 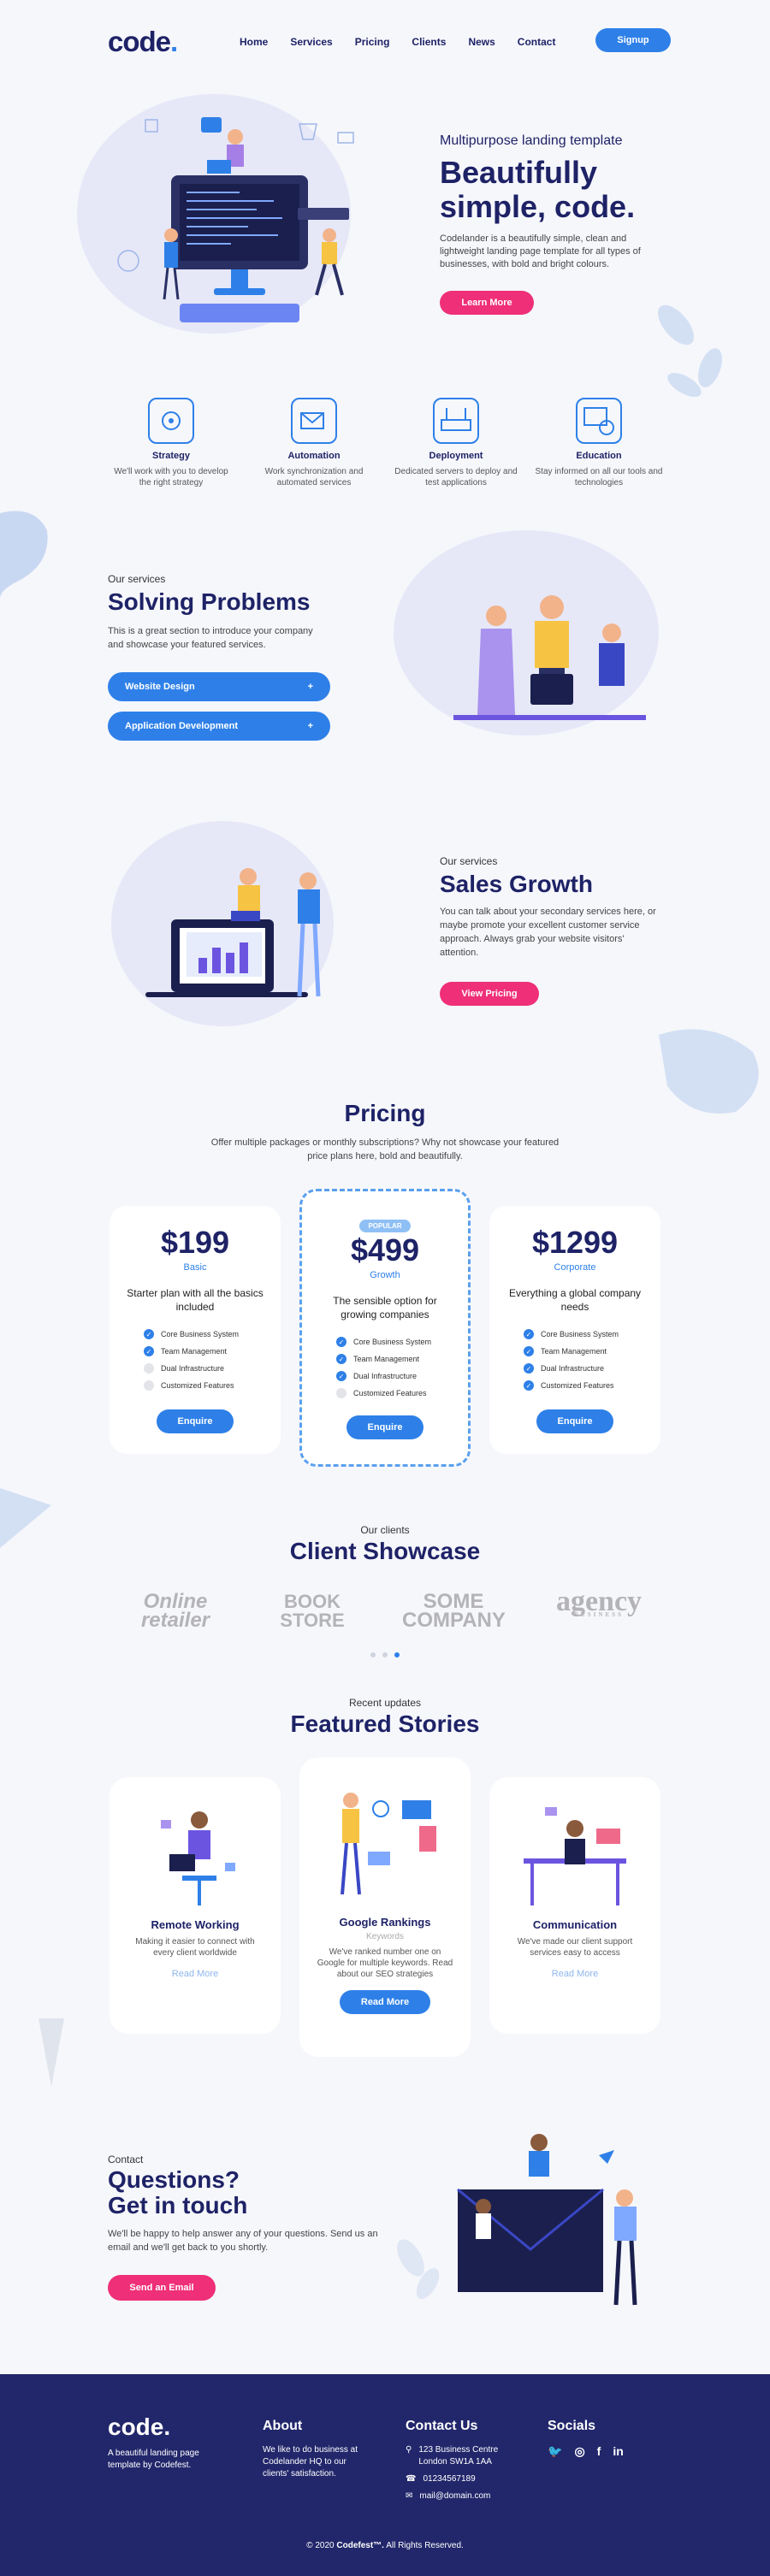 I want to click on services-kicker: Our services, so click(x=137, y=579).